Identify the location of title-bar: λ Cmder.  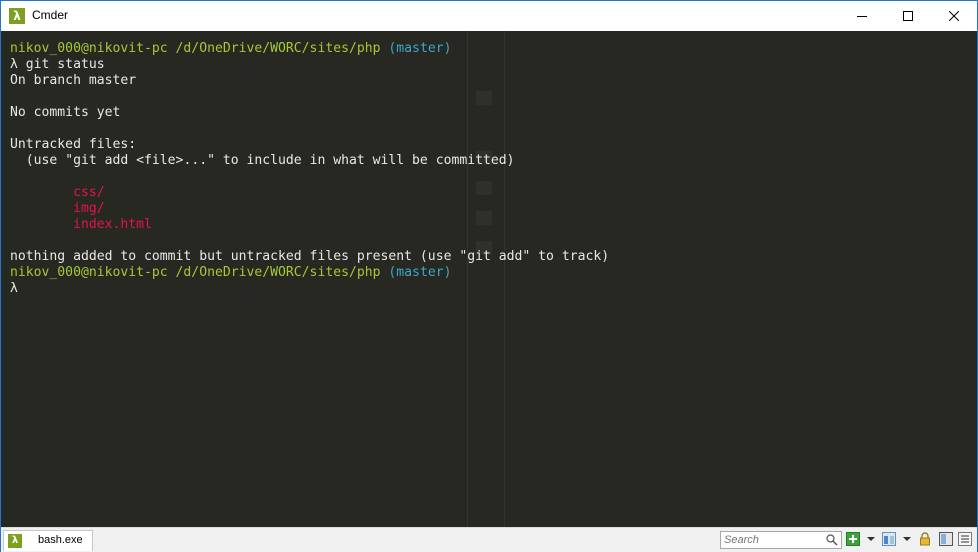
(489, 16).